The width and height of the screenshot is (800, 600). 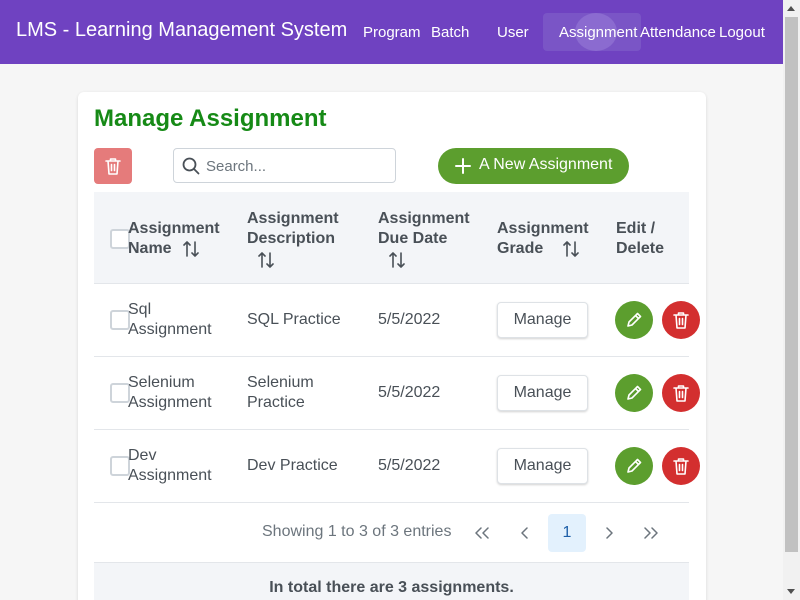 I want to click on page-title: Manage Assignment, so click(x=210, y=118).